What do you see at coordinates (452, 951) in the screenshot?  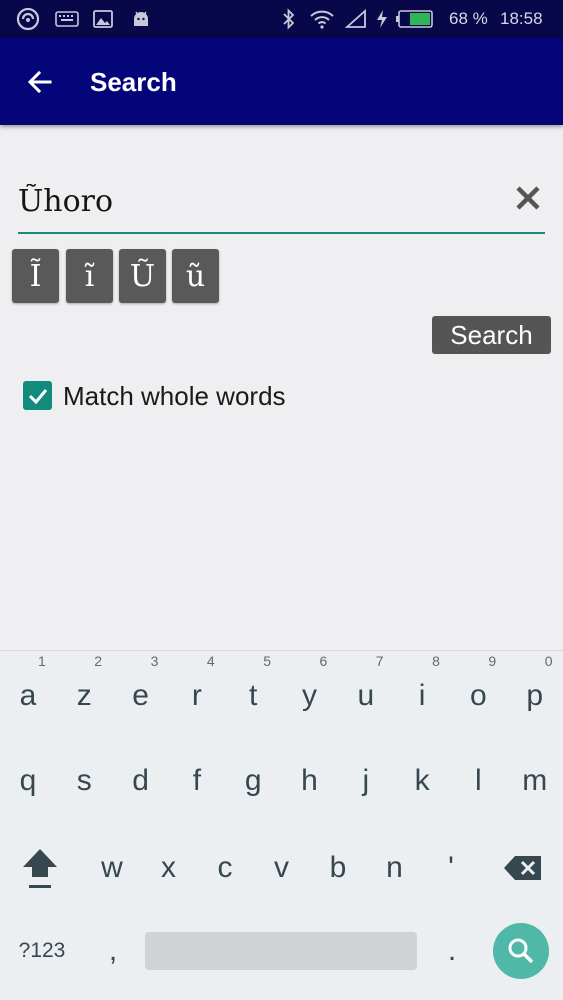 I see `period-key: .` at bounding box center [452, 951].